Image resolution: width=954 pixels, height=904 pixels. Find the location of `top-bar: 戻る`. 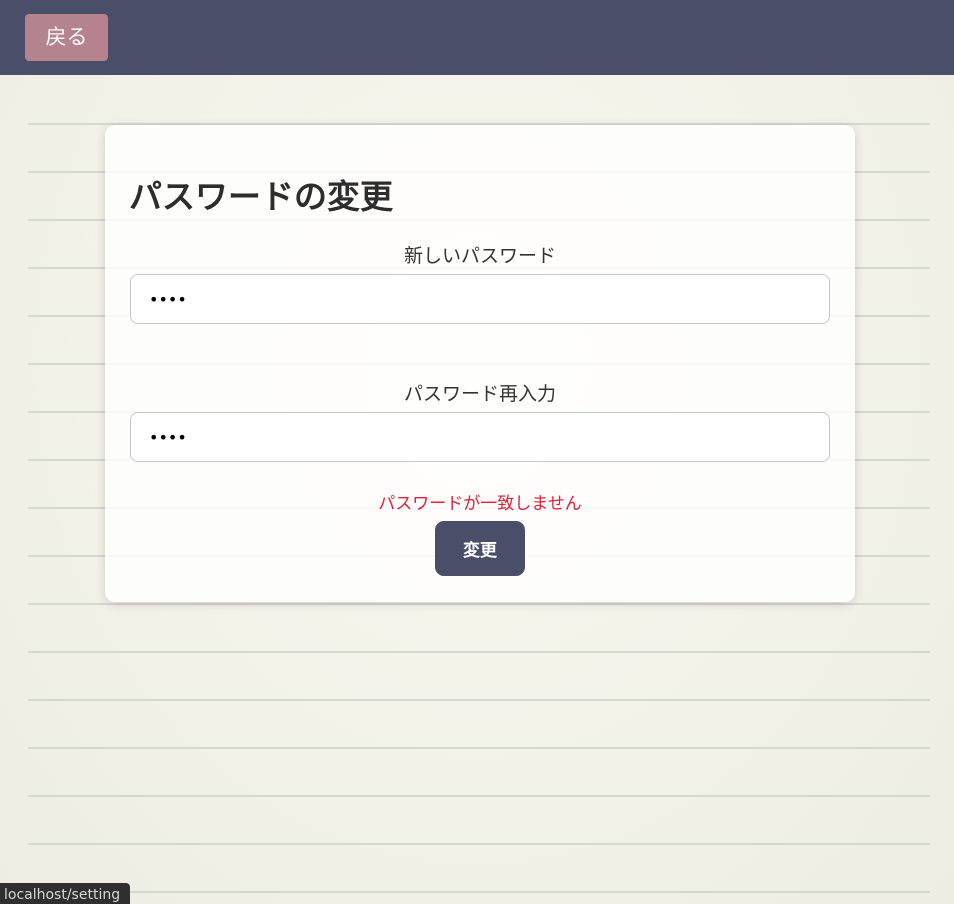

top-bar: 戻る is located at coordinates (477, 37).